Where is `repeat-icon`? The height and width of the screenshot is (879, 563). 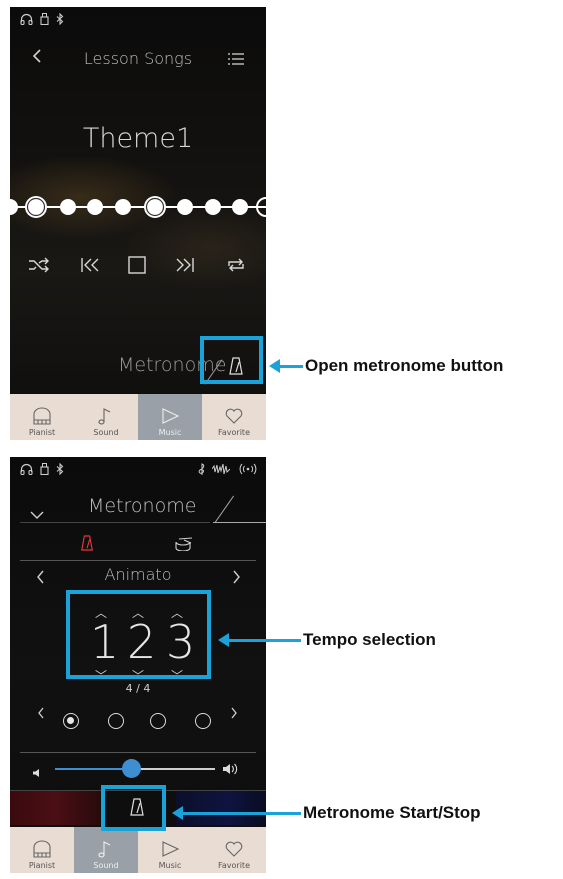
repeat-icon is located at coordinates (236, 267).